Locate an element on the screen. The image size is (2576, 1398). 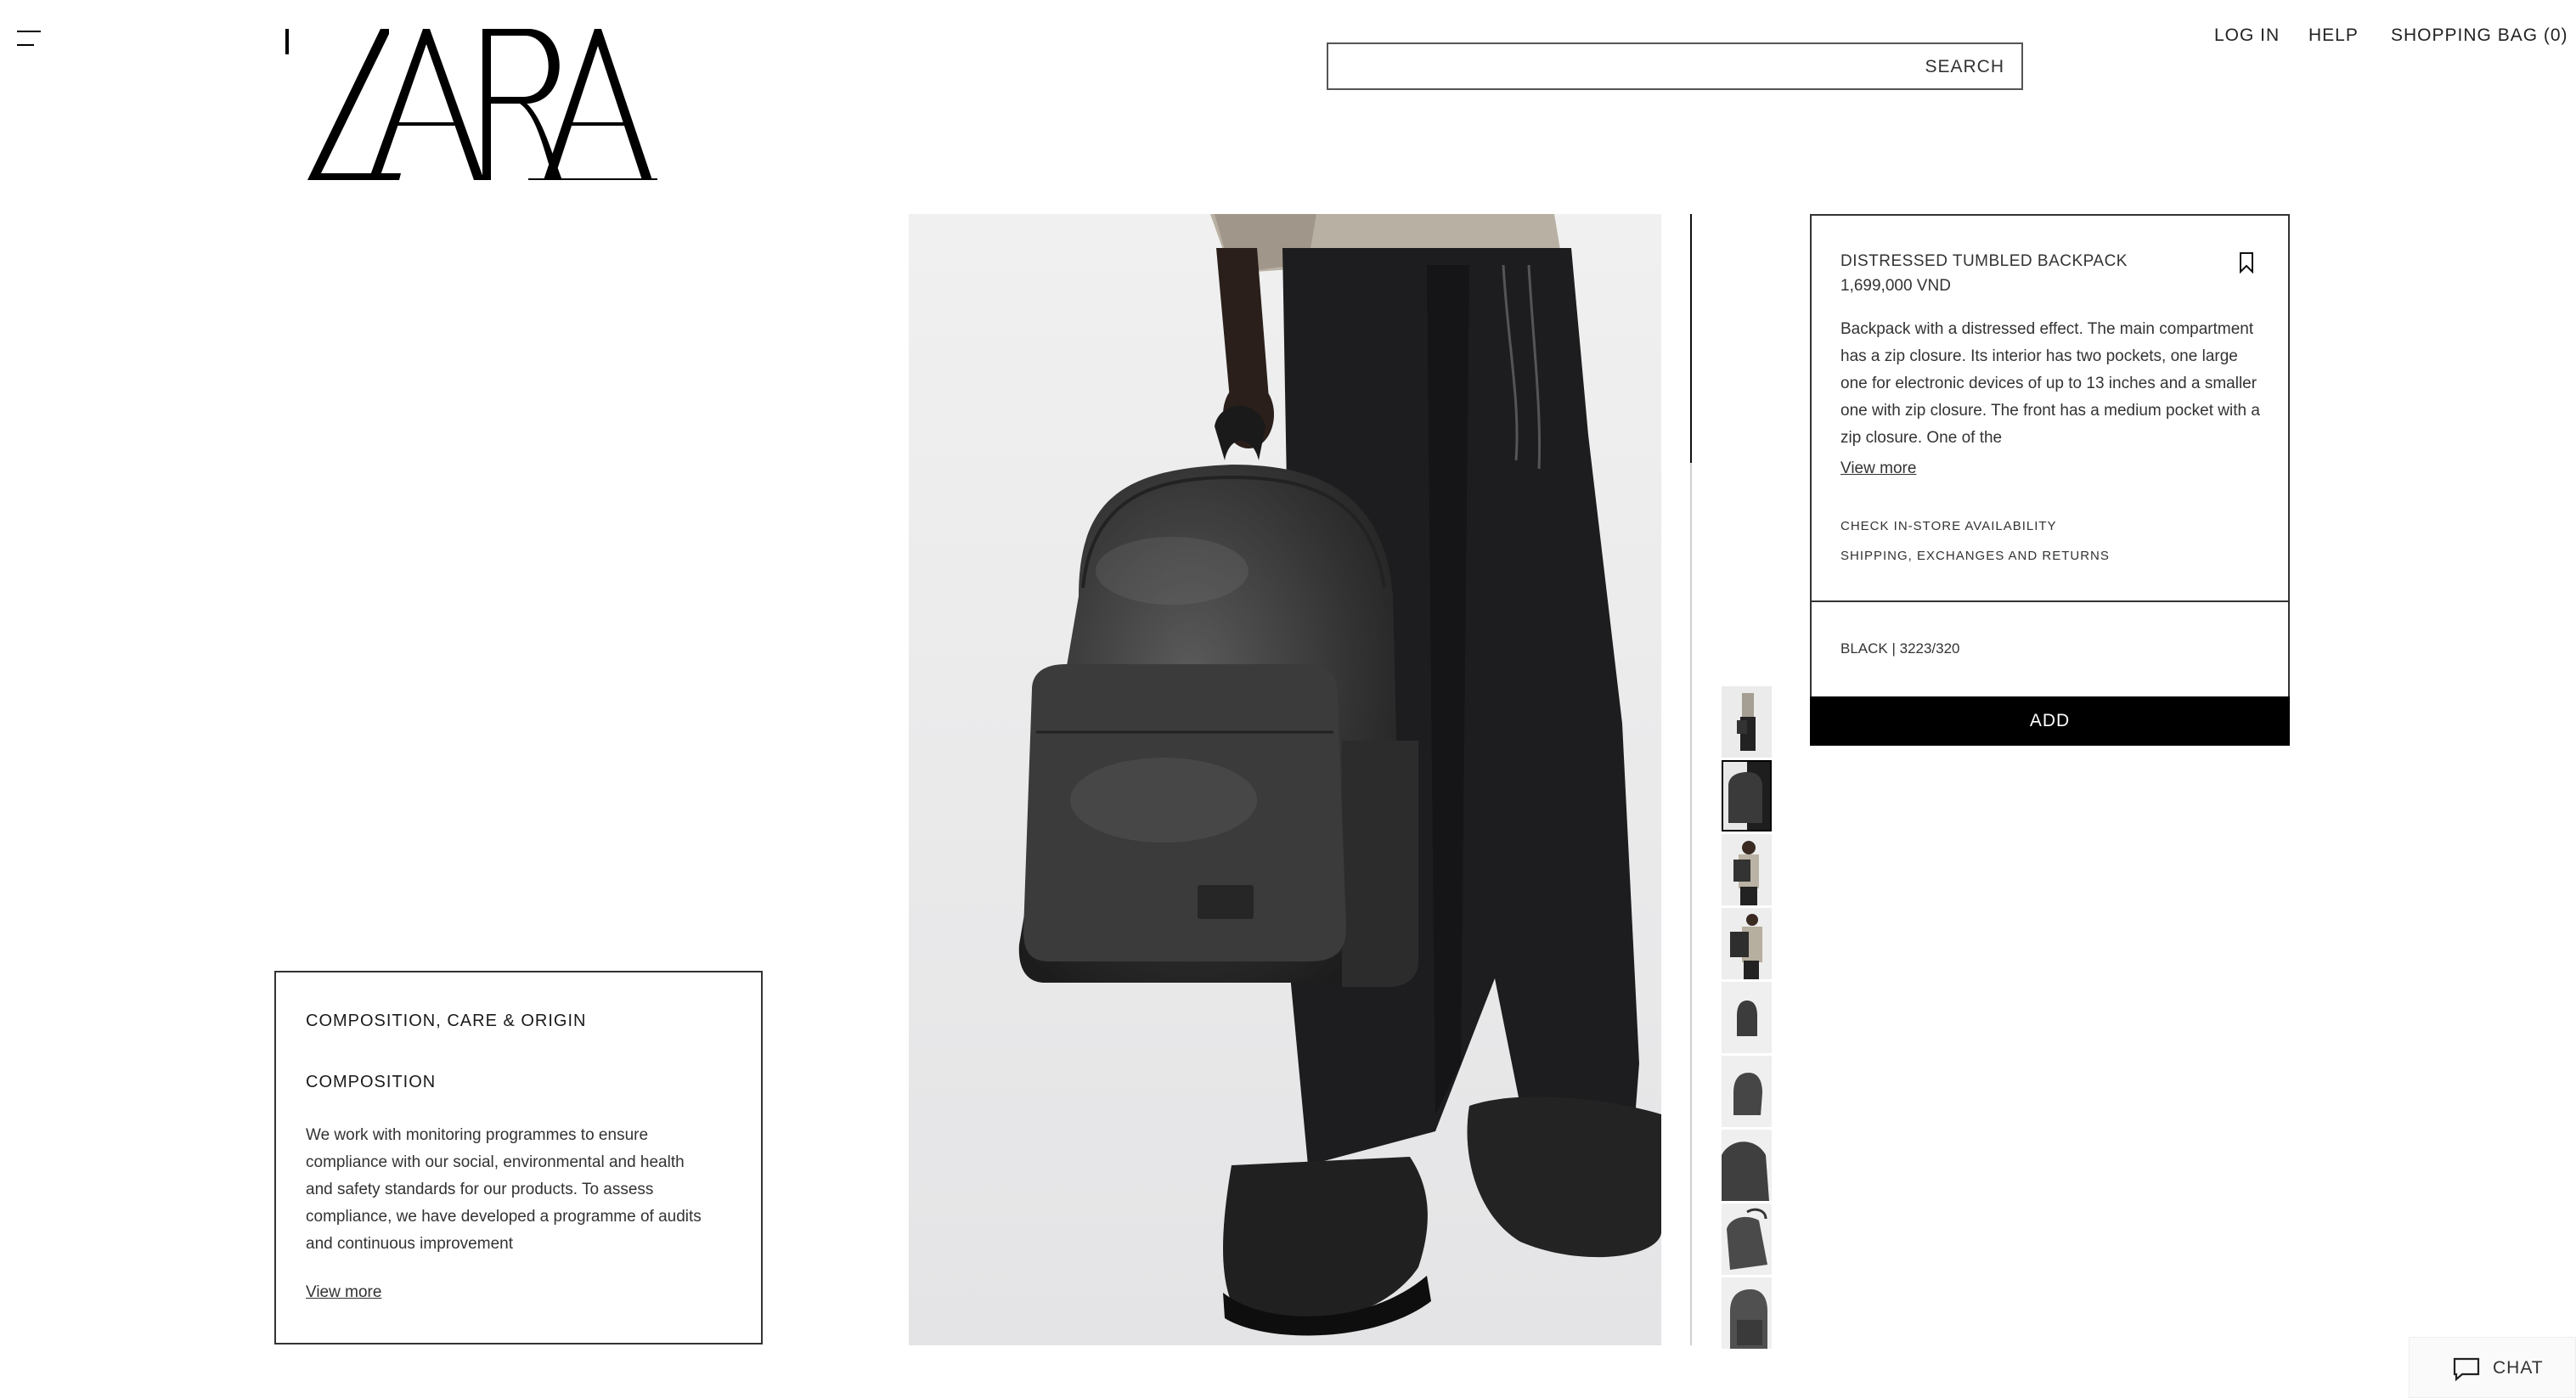
variant-color-ref: BLACK | 3223/320 is located at coordinates (1900, 648).